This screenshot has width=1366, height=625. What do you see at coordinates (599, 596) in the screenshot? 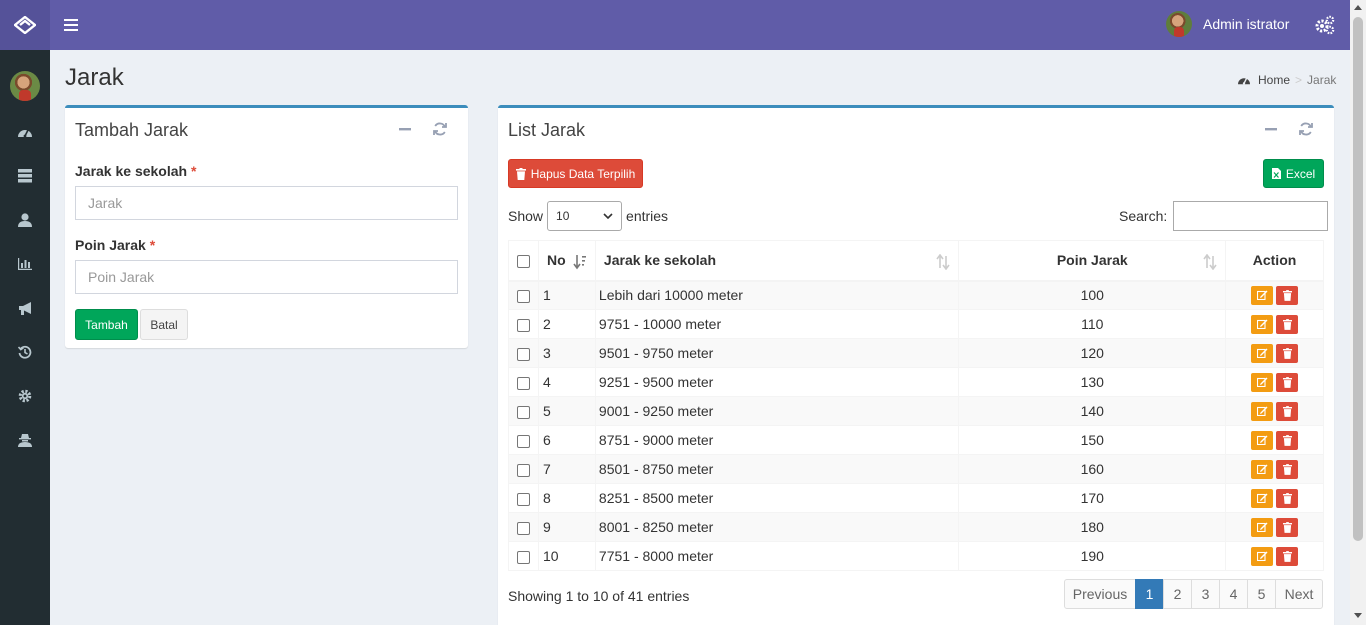
I see `table-info: Showing 1 to 10 of 41 entries` at bounding box center [599, 596].